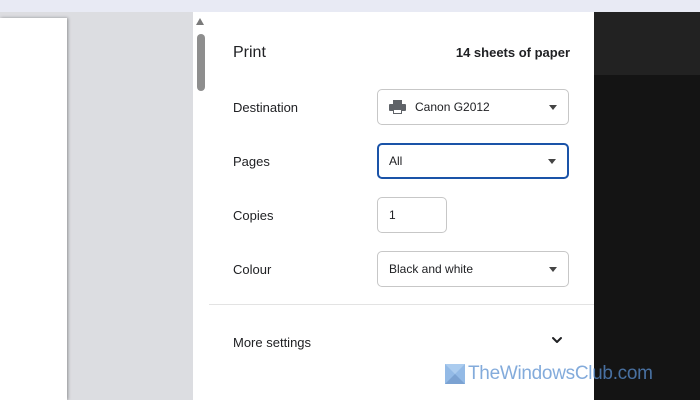 The height and width of the screenshot is (400, 700). What do you see at coordinates (251, 161) in the screenshot?
I see `pages-label: Pages` at bounding box center [251, 161].